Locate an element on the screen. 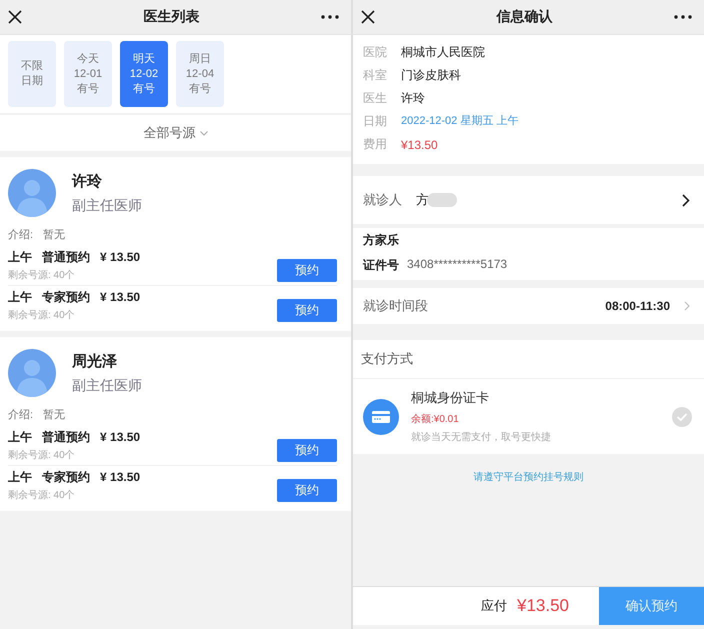  patient-name: 方 is located at coordinates (422, 199).